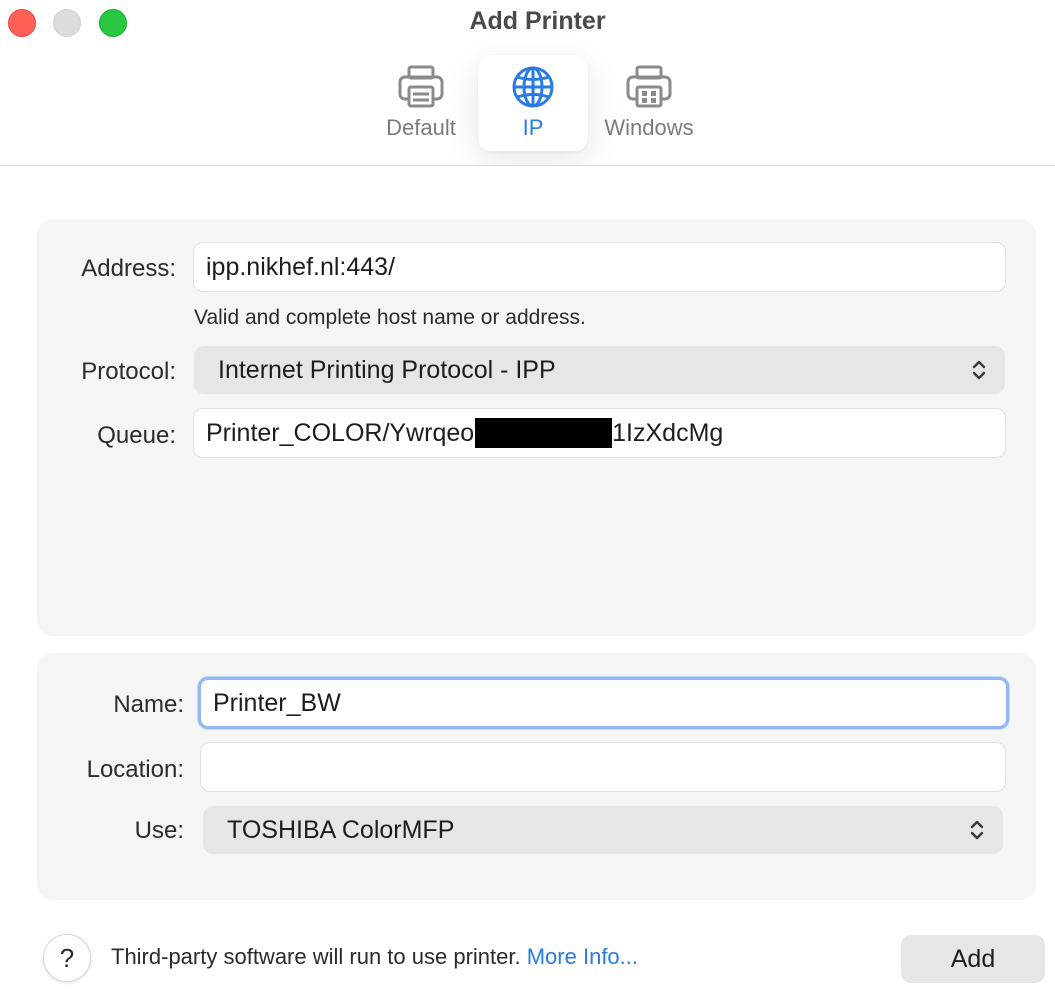 This screenshot has width=1055, height=998. I want to click on address-value: ipp.nikhef.nl:443/, so click(301, 266).